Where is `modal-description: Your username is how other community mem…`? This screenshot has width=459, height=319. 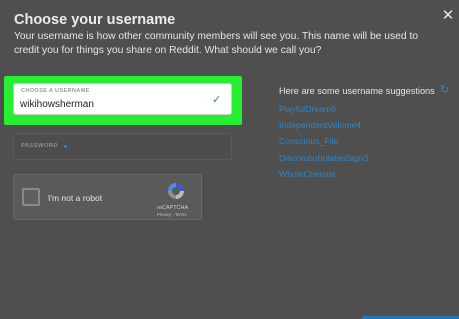
modal-description: Your username is how other community mem… is located at coordinates (216, 43).